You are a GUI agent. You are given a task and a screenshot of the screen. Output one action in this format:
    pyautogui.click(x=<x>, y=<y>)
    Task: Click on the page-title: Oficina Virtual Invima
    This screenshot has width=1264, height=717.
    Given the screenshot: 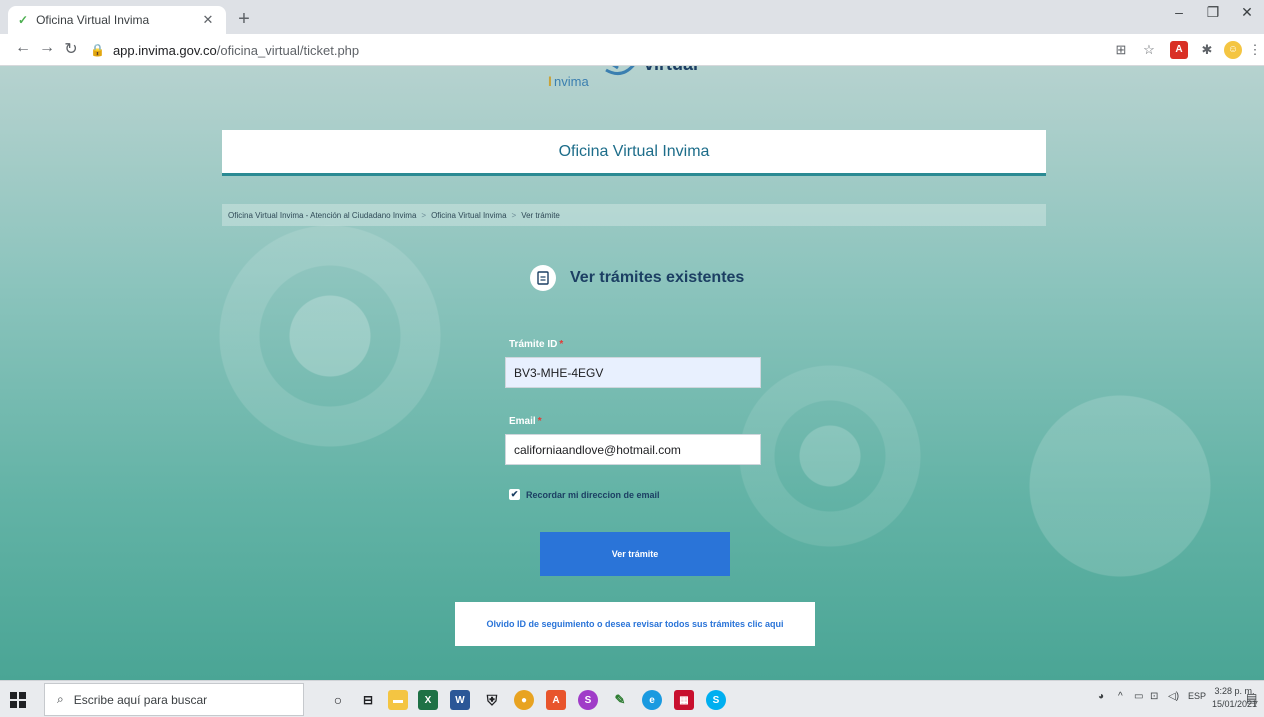 What is the action you would take?
    pyautogui.click(x=634, y=153)
    